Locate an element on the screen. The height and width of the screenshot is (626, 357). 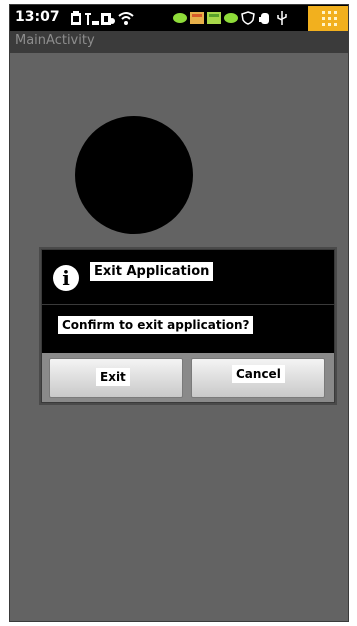
cancel-button: Cancel is located at coordinates (258, 378).